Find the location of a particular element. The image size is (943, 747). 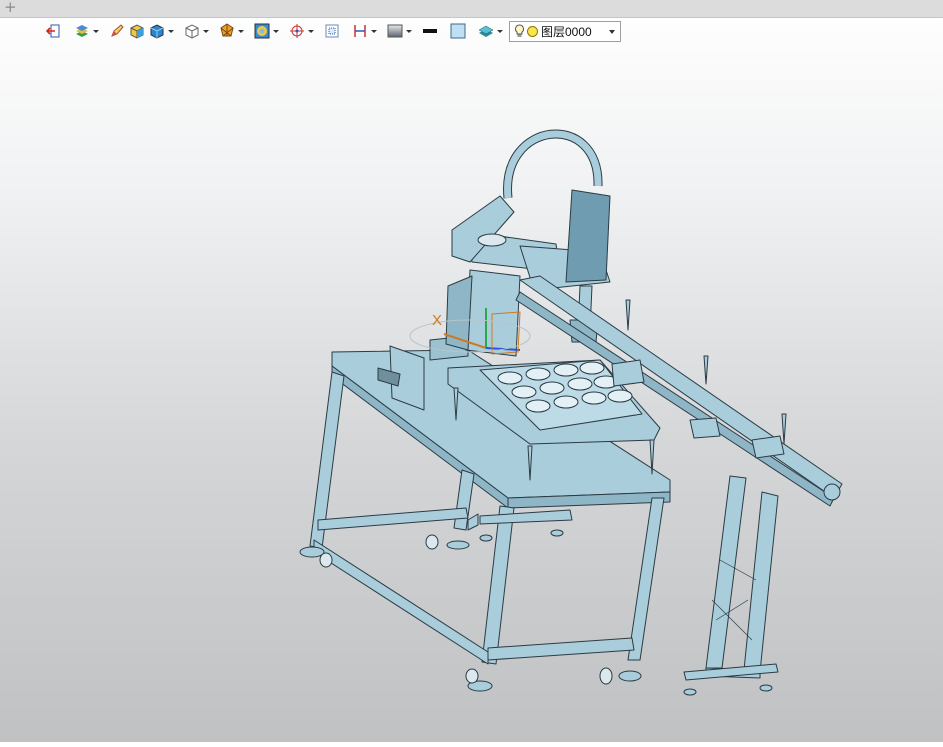

line-width-button is located at coordinates (430, 31).